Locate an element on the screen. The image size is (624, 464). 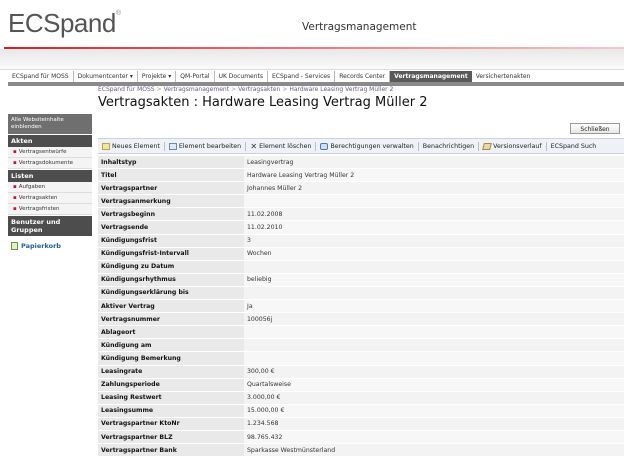
left-nav-item: ▪ Vertragsfristen is located at coordinates (50, 209).